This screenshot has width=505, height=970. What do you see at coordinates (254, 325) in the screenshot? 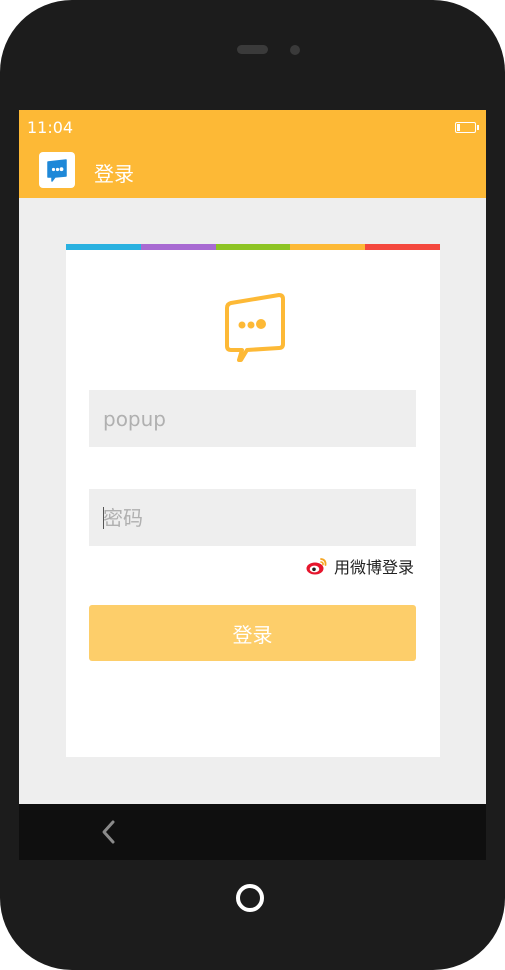
I see `chat-bubble-icon` at bounding box center [254, 325].